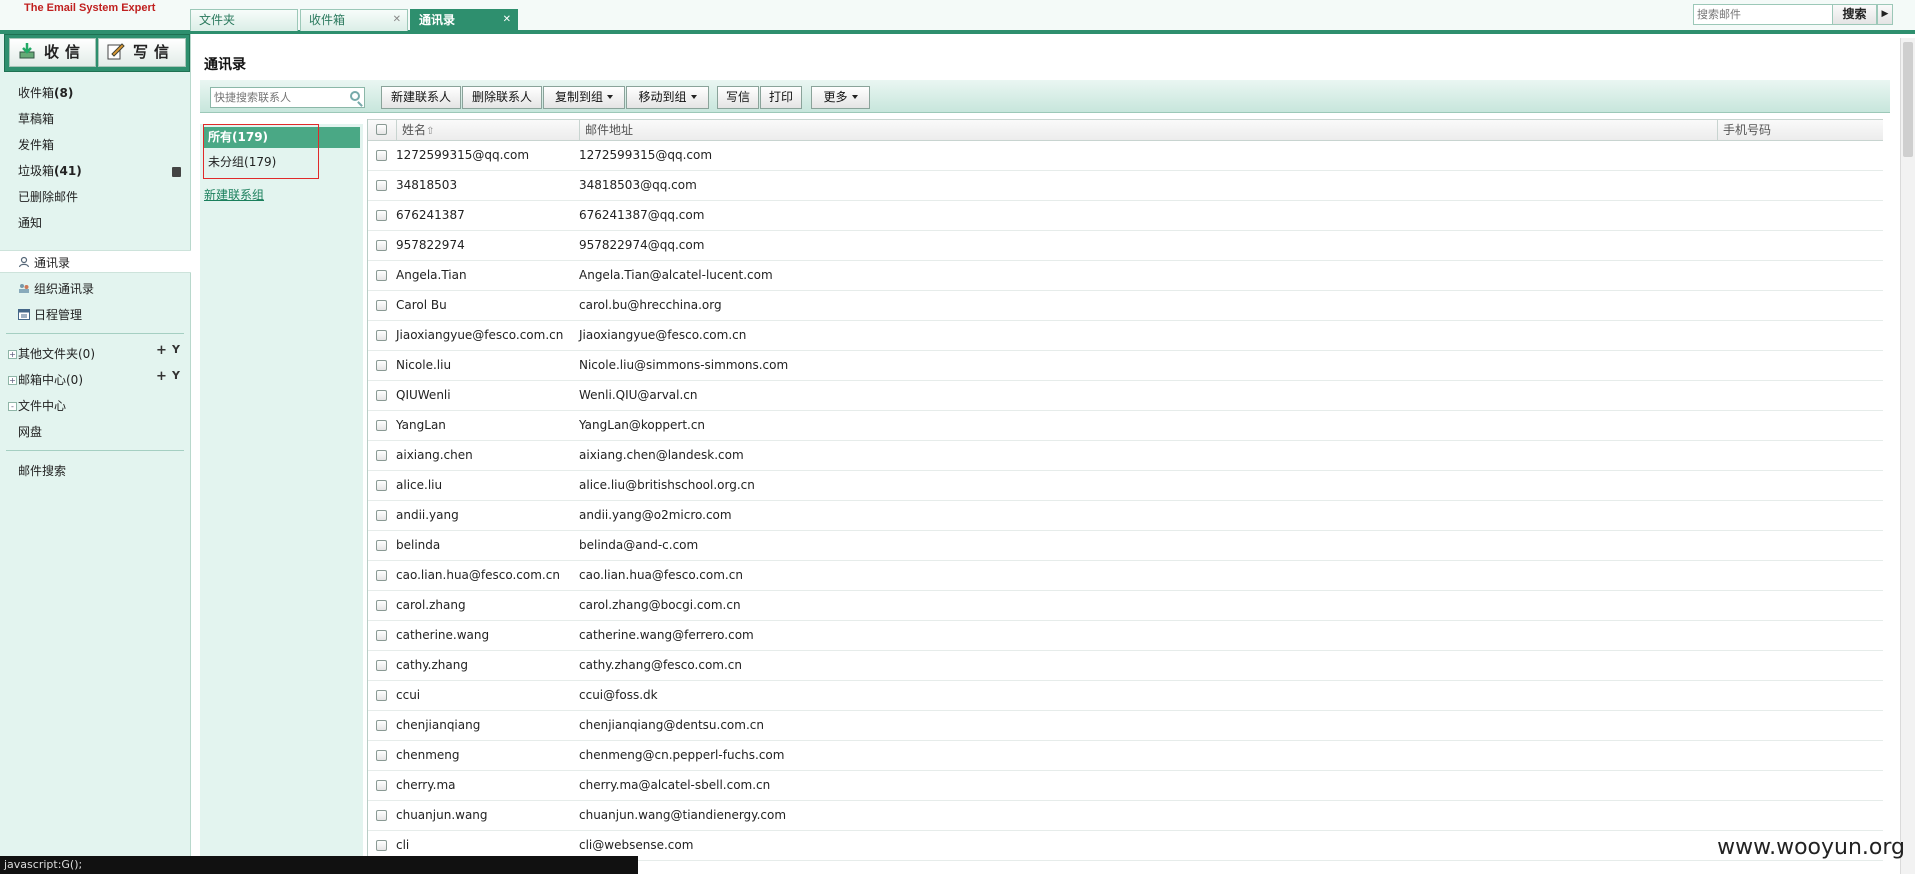 The width and height of the screenshot is (1915, 874). Describe the element at coordinates (1854, 14) in the screenshot. I see `search-button: 搜索` at that location.